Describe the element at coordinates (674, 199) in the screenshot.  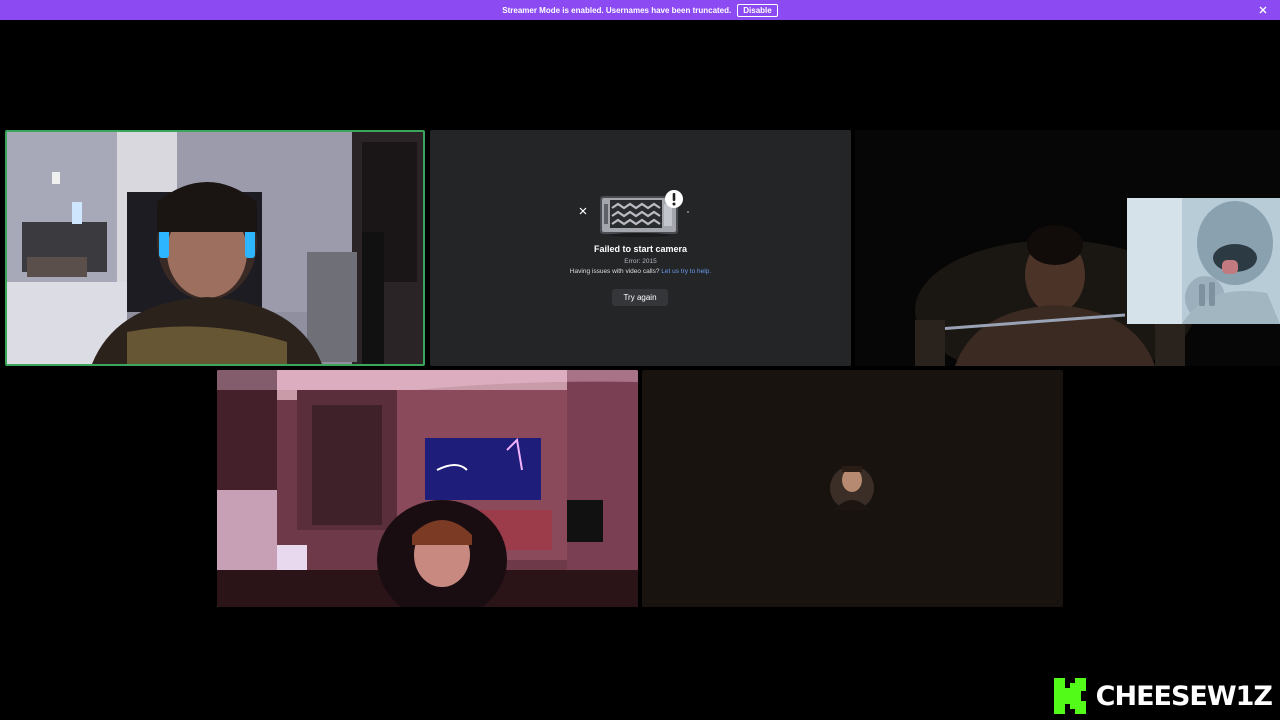
I see `exclamation-icon` at that location.